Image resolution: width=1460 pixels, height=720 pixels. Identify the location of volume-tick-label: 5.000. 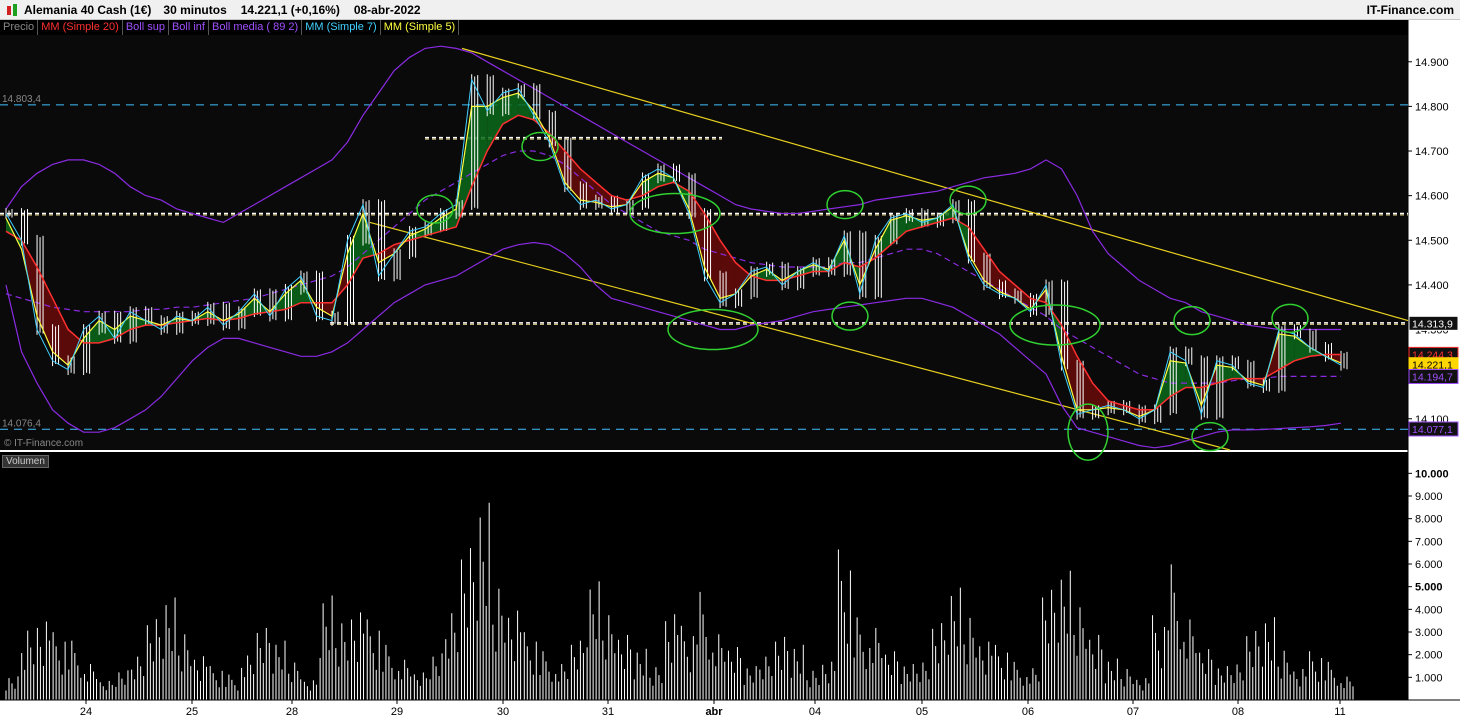
(1429, 588).